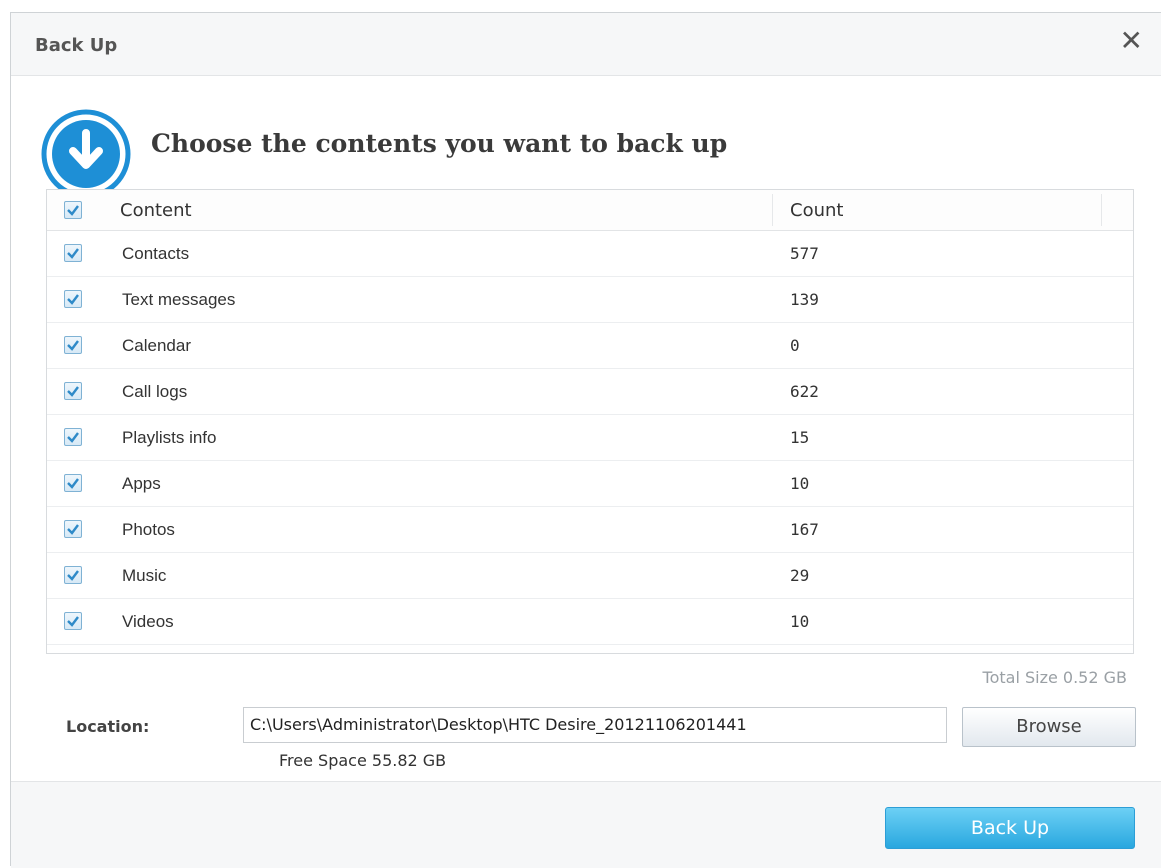 The width and height of the screenshot is (1161, 868). I want to click on table-header: Content Count, so click(590, 210).